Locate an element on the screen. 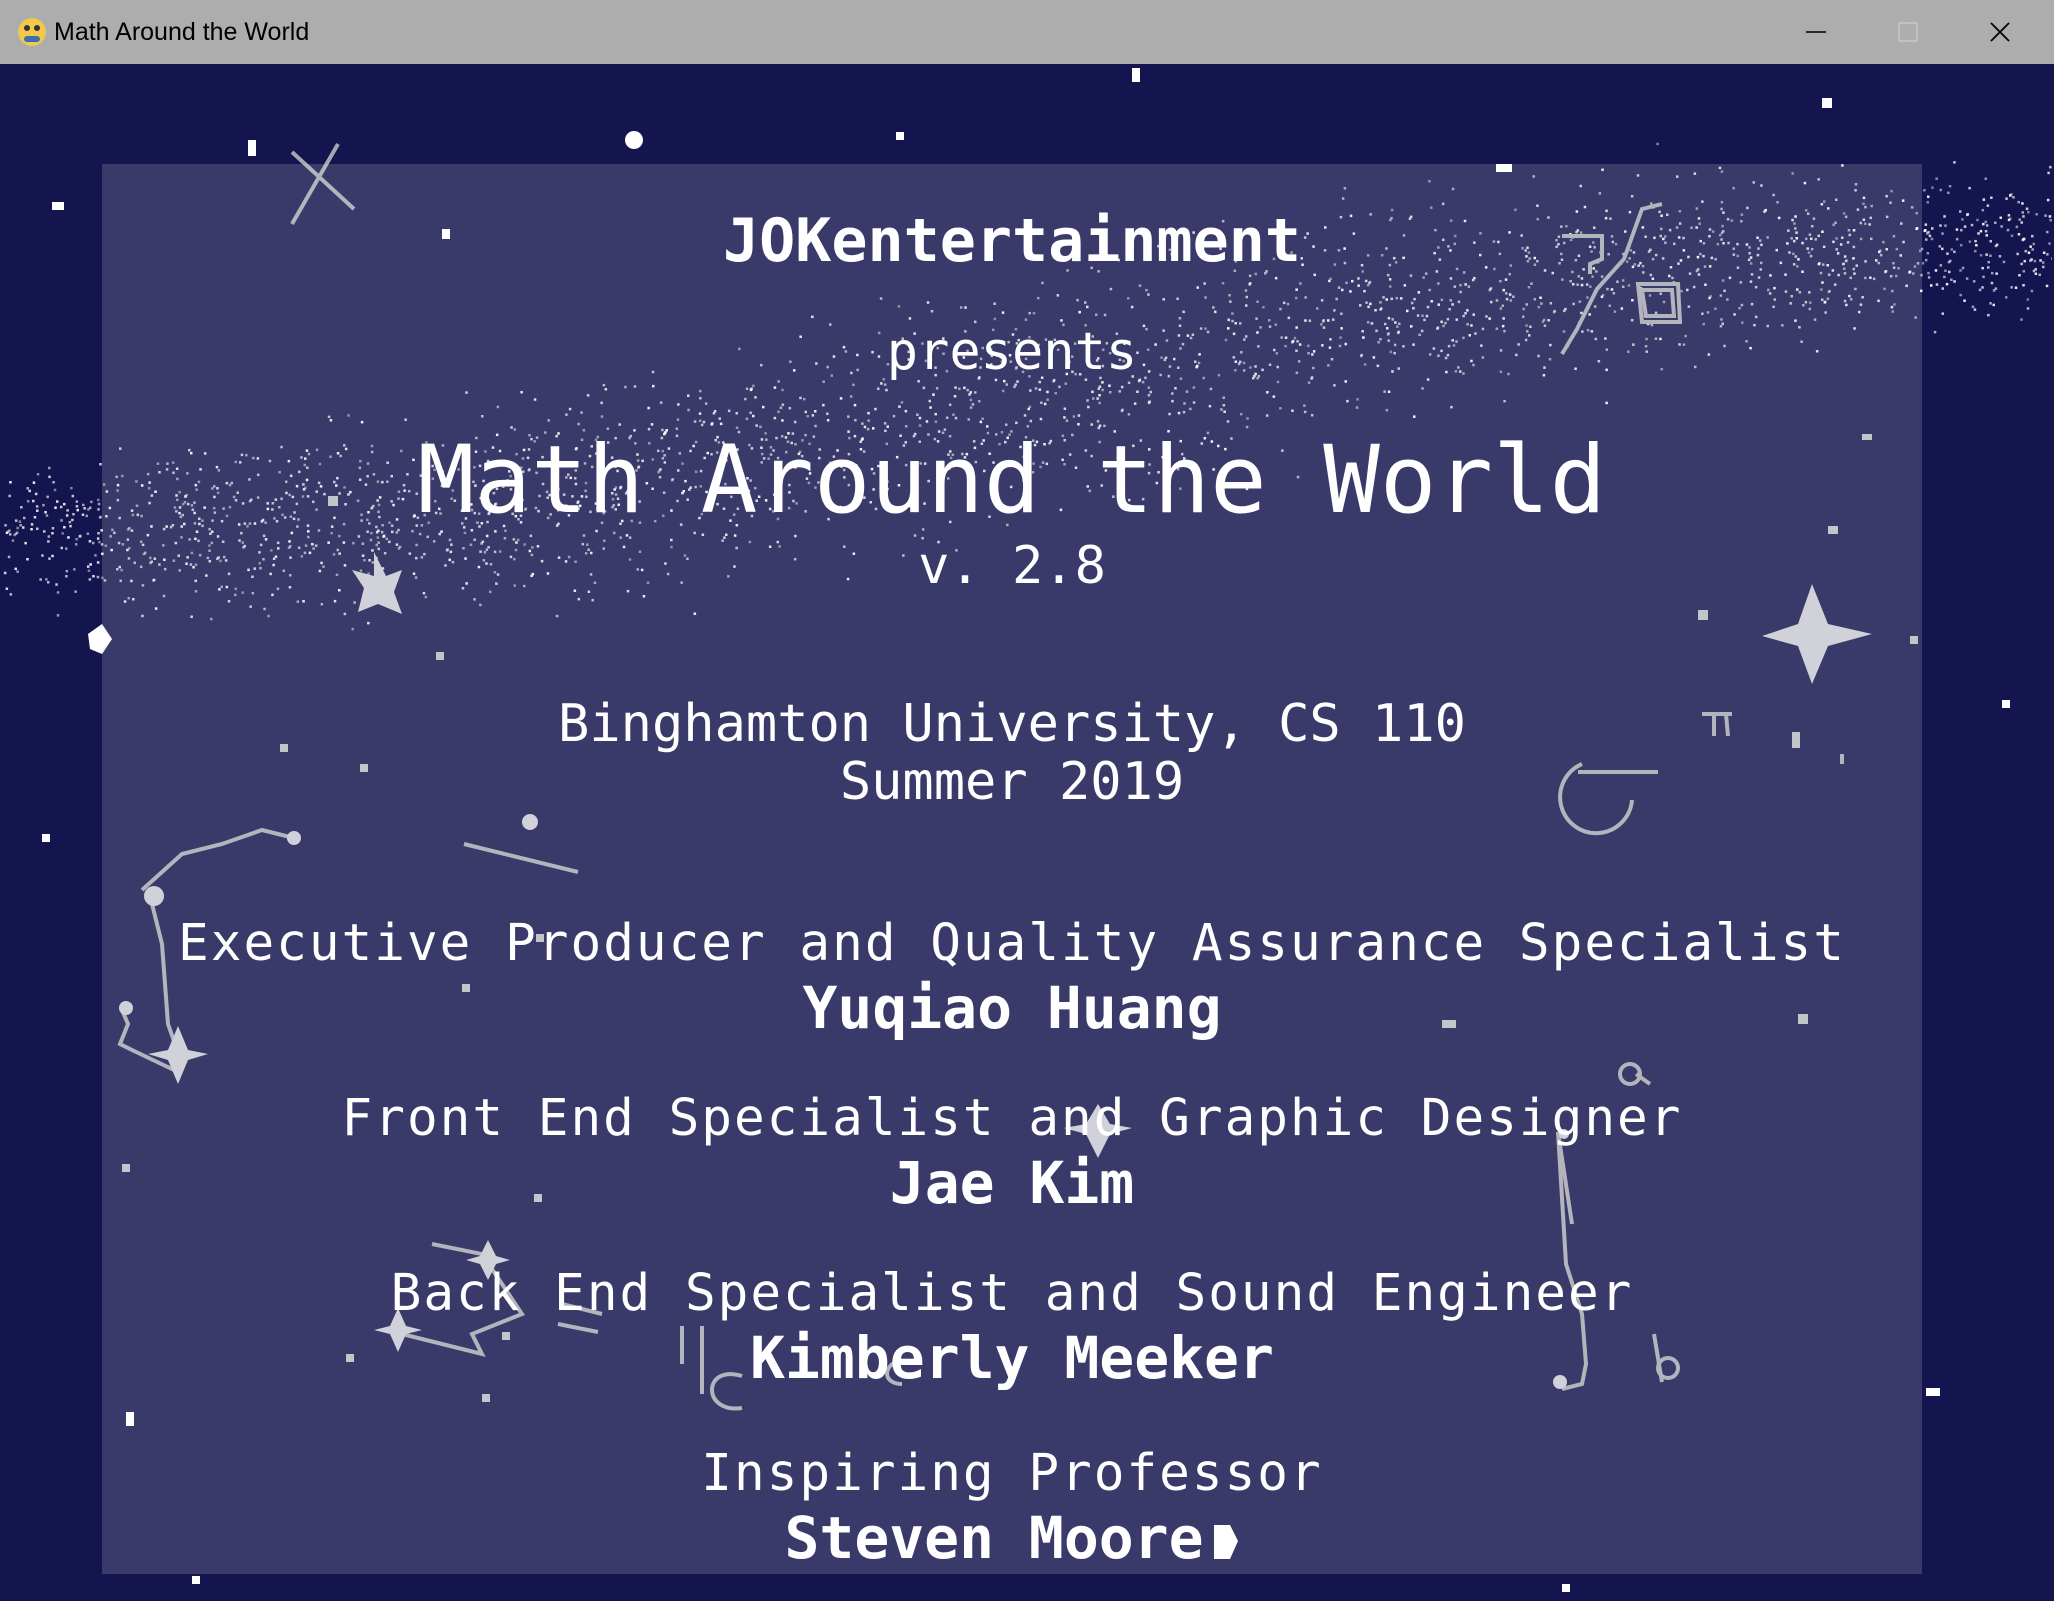 This screenshot has width=2054, height=1601. maximize-button is located at coordinates (1908, 32).